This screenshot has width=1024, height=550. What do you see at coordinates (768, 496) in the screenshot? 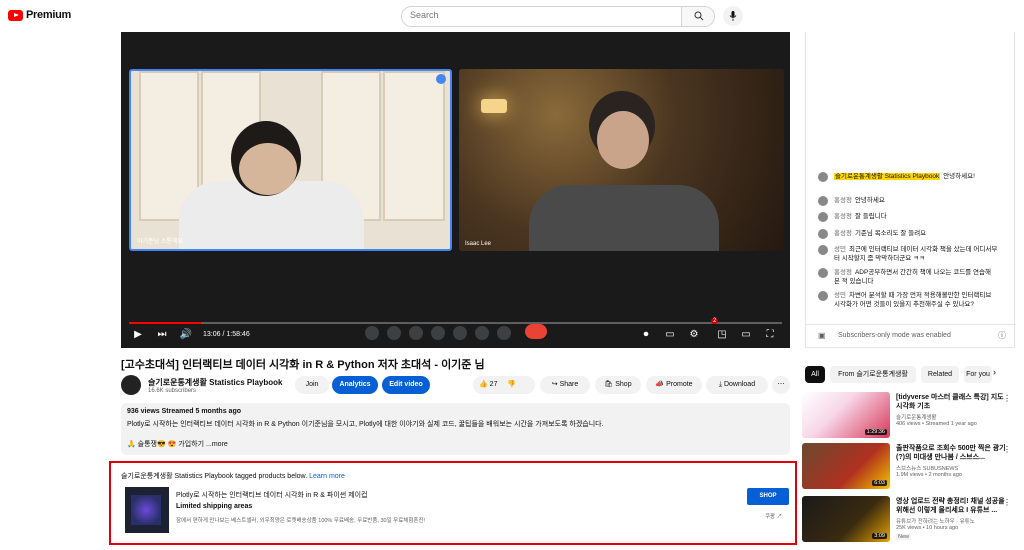
I see `product-shop-button: SHOP` at bounding box center [768, 496].